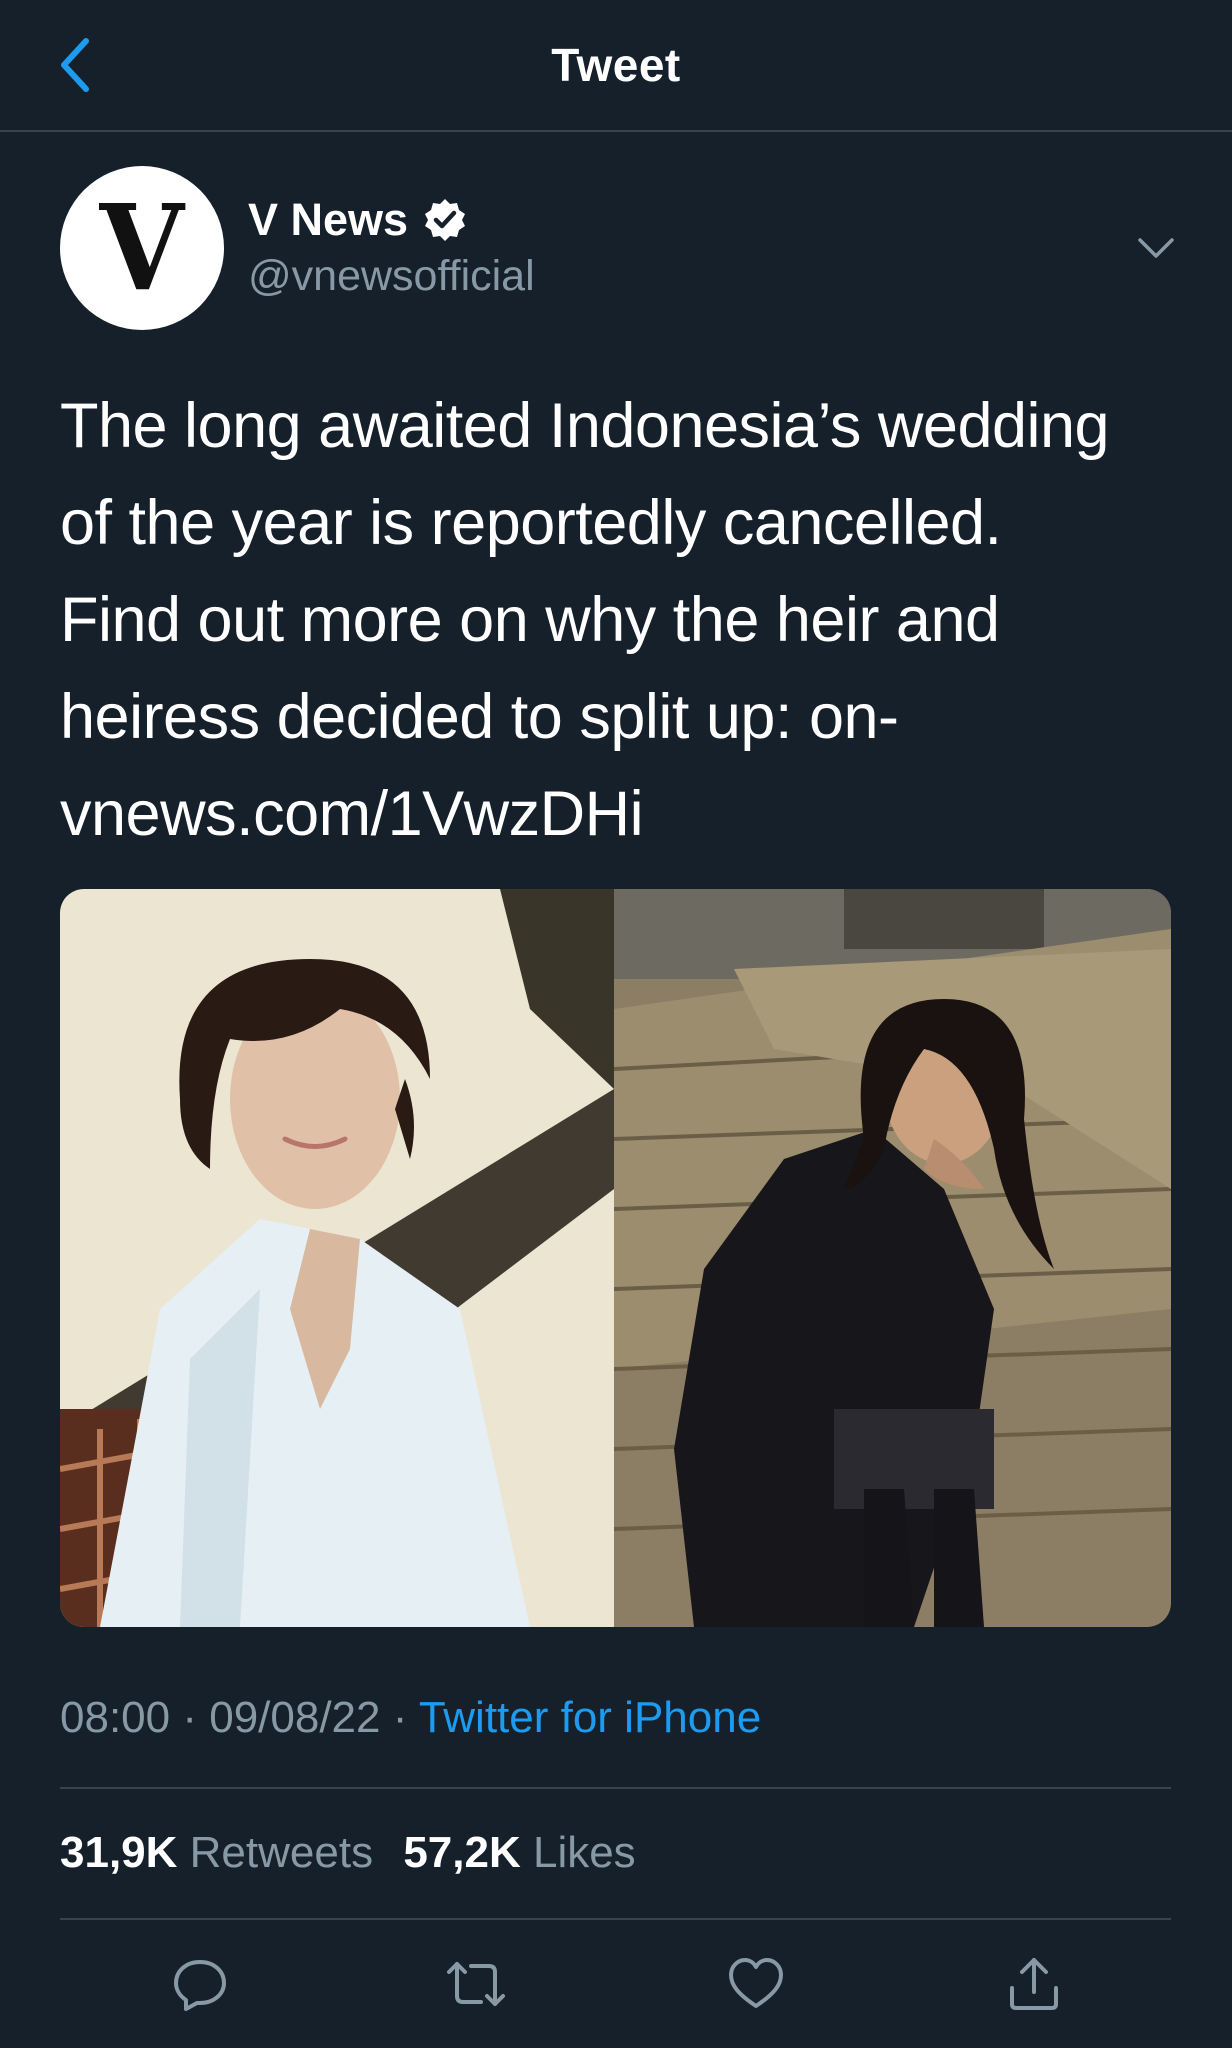  I want to click on tweet-time: 08:00, so click(115, 1717).